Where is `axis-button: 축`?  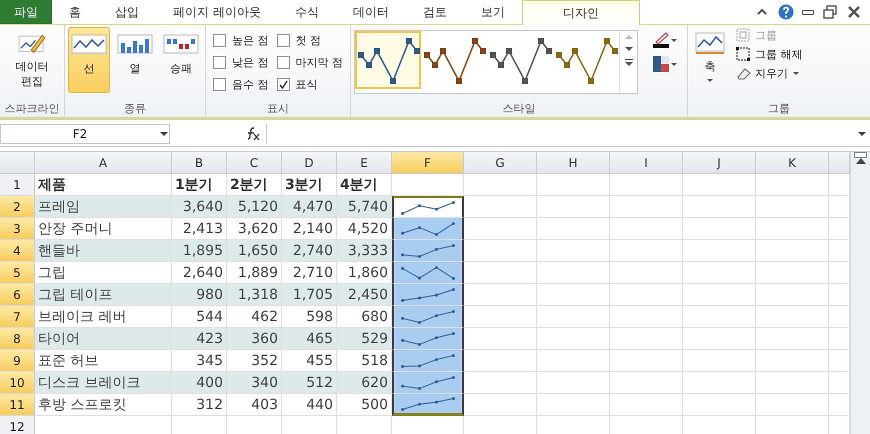
axis-button: 축 is located at coordinates (710, 62).